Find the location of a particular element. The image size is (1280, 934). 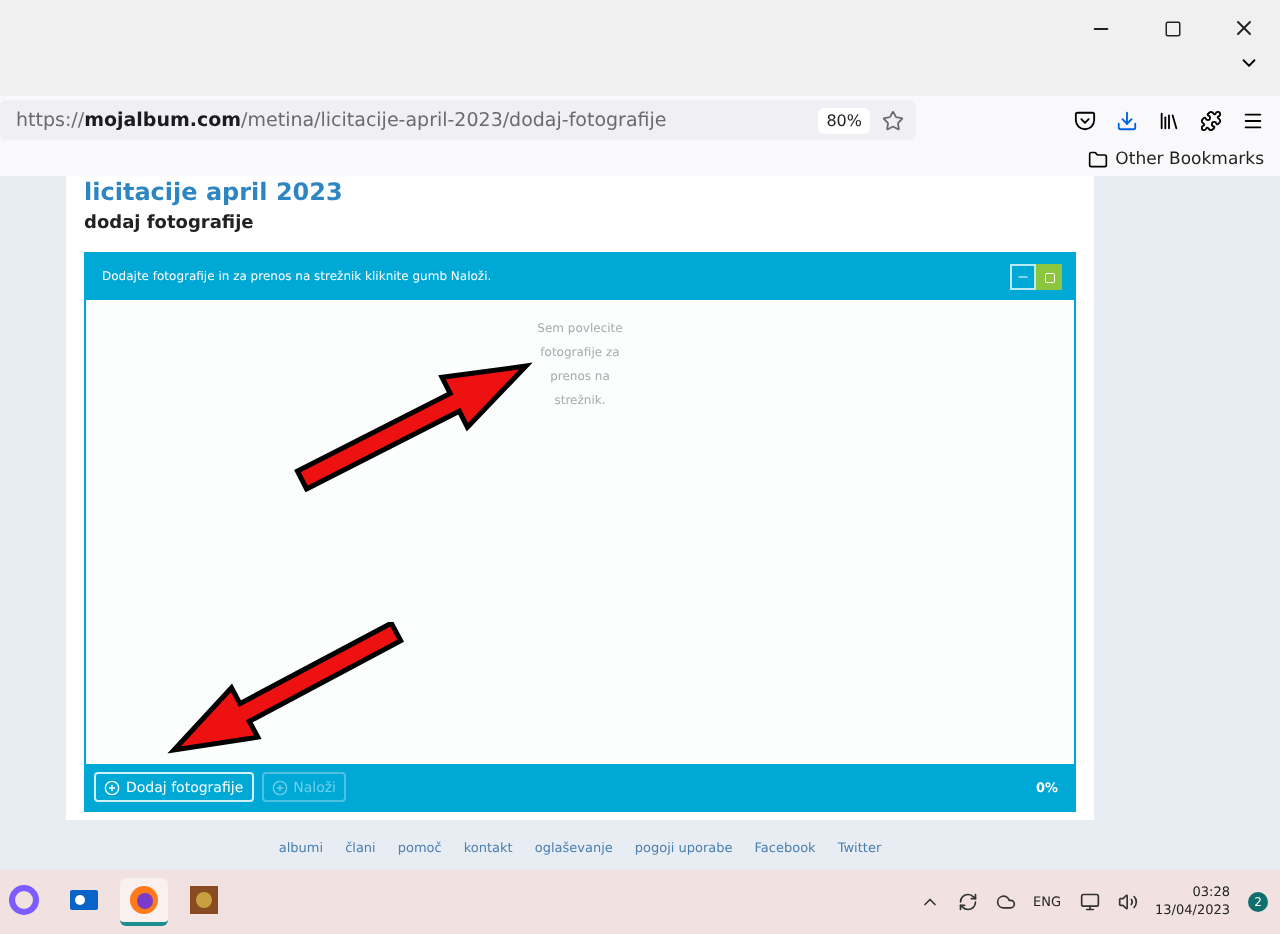

volume-icon is located at coordinates (1127, 902).